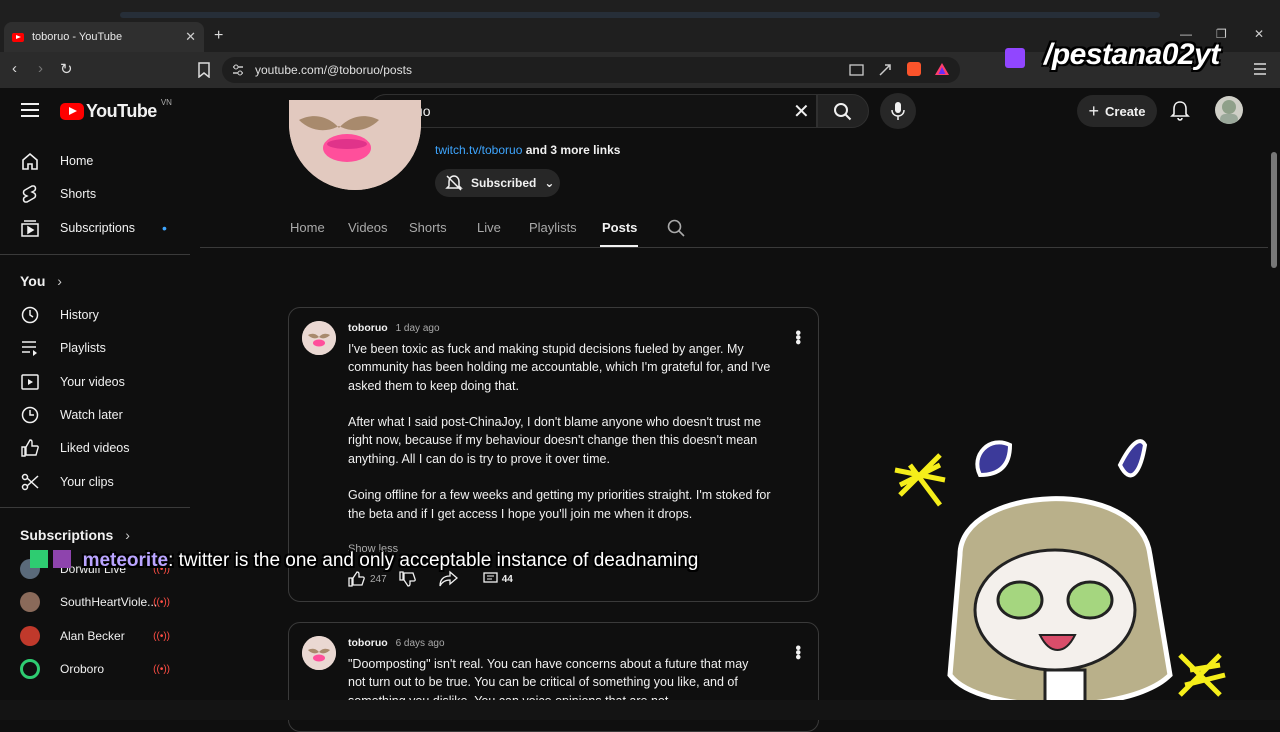 The height and width of the screenshot is (732, 1280). Describe the element at coordinates (95, 448) in the screenshot. I see `sidebar-label: Liked videos` at that location.